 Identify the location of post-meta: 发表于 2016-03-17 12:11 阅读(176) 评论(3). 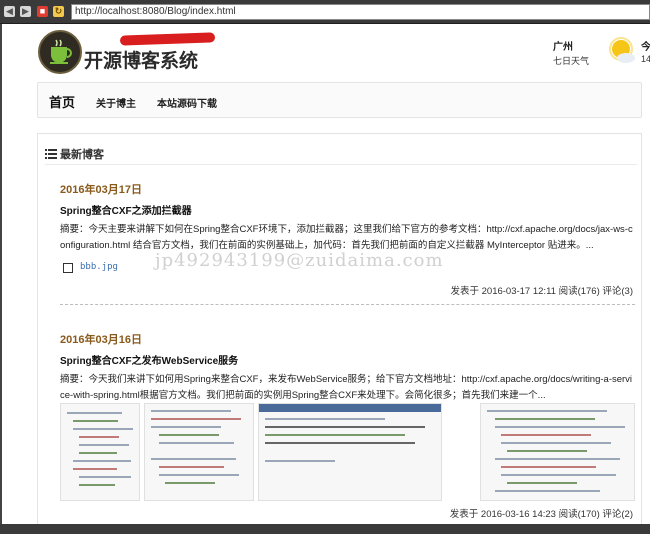
(541, 291).